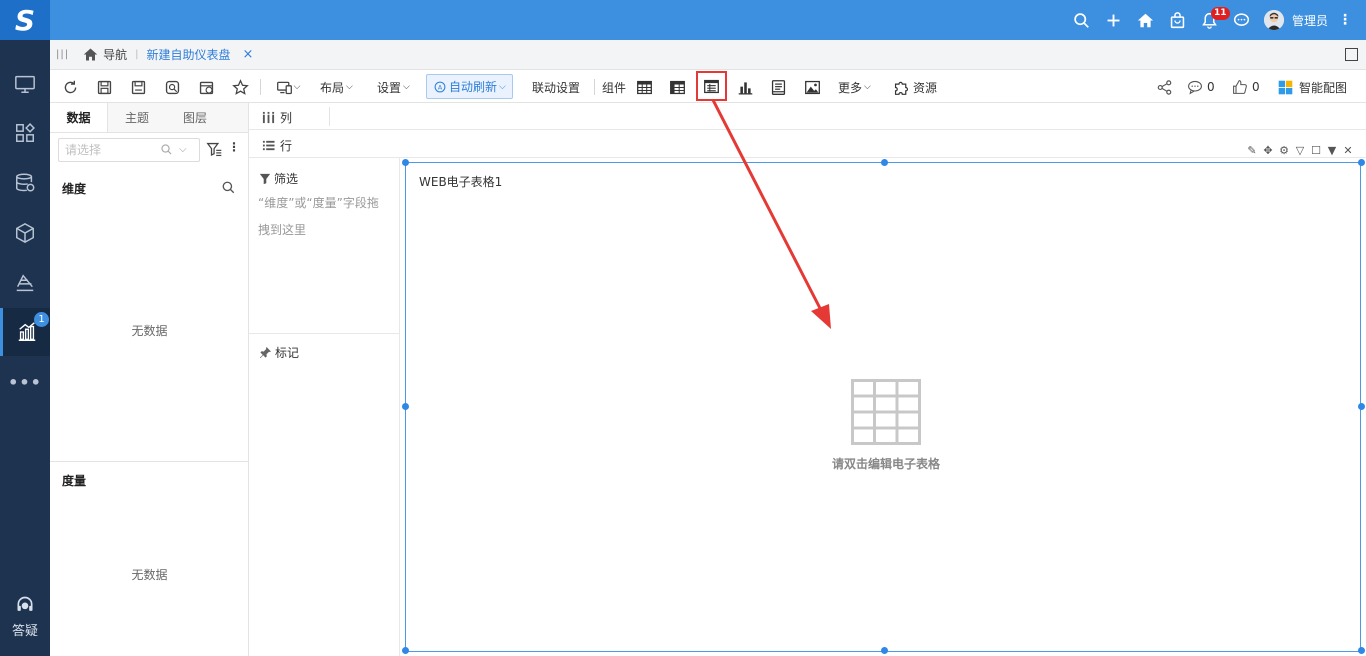 The width and height of the screenshot is (1366, 656). What do you see at coordinates (677, 87) in the screenshot?
I see `crosstab-component-icon` at bounding box center [677, 87].